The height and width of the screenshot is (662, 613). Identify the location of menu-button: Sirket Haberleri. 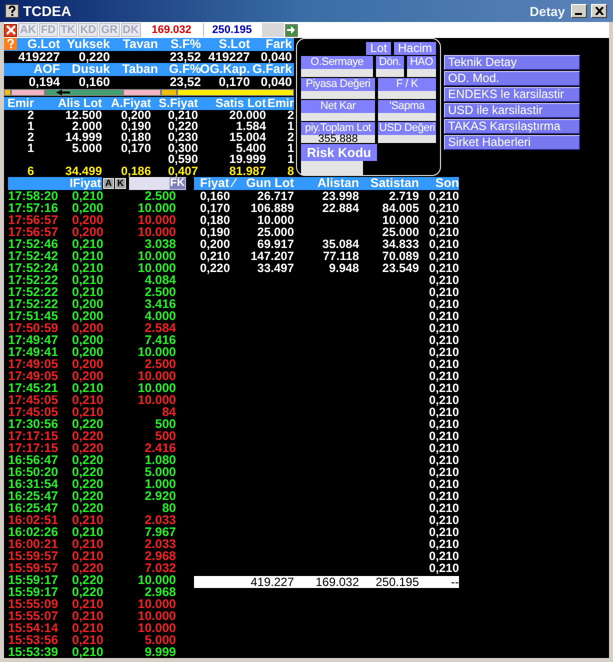
(512, 142).